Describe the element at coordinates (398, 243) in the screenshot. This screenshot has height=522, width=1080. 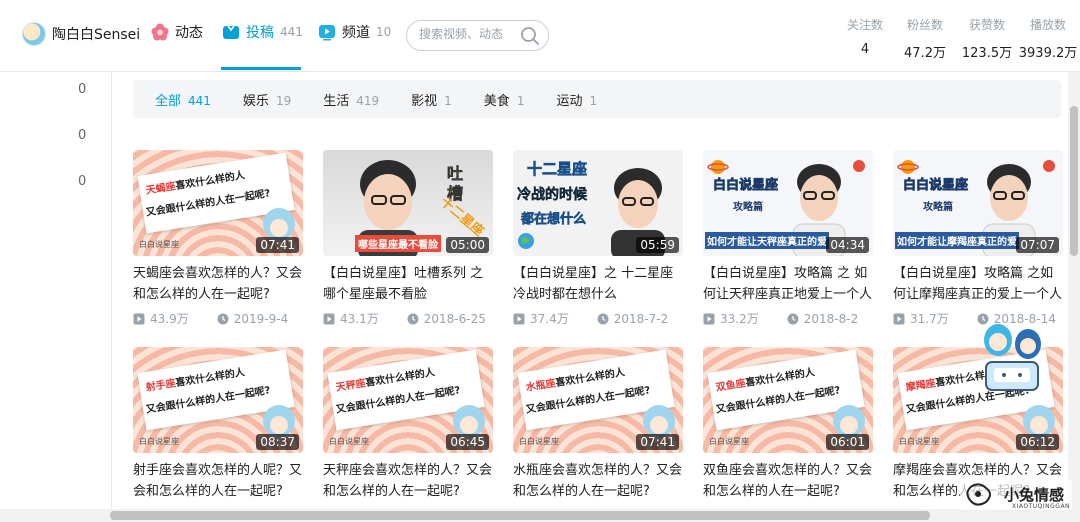
I see `thumb-text: 哪些星座最不看脸` at that location.